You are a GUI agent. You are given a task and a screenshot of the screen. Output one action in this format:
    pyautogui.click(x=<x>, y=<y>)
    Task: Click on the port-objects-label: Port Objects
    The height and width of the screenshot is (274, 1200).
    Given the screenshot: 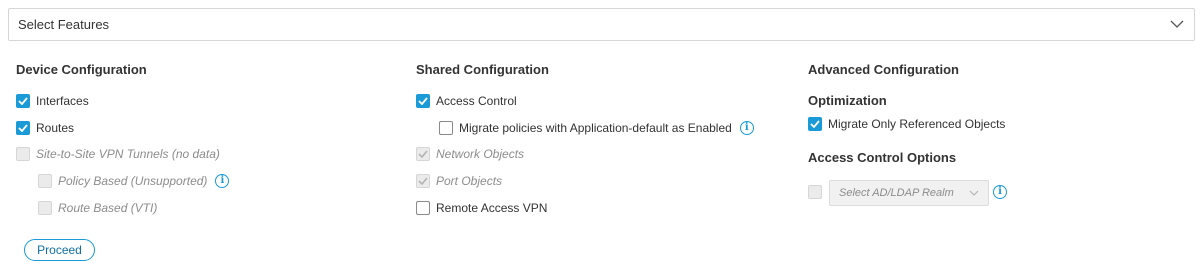 What is the action you would take?
    pyautogui.click(x=469, y=181)
    